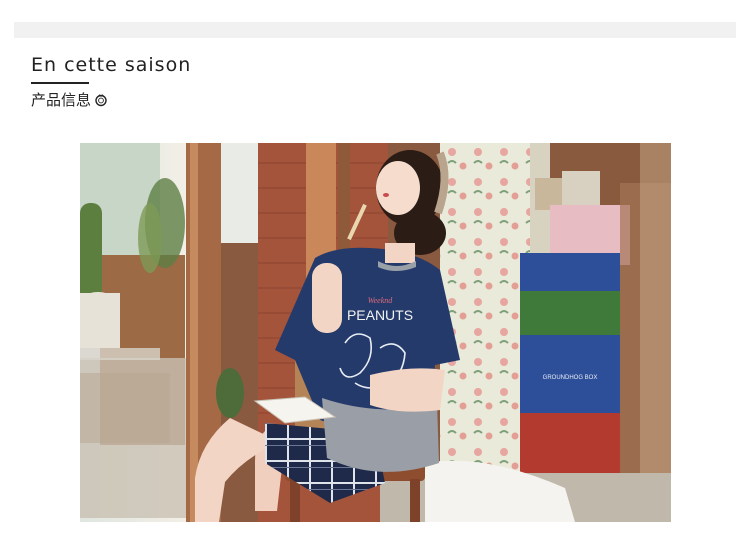  What do you see at coordinates (375, 30) in the screenshot?
I see `top-band` at bounding box center [375, 30].